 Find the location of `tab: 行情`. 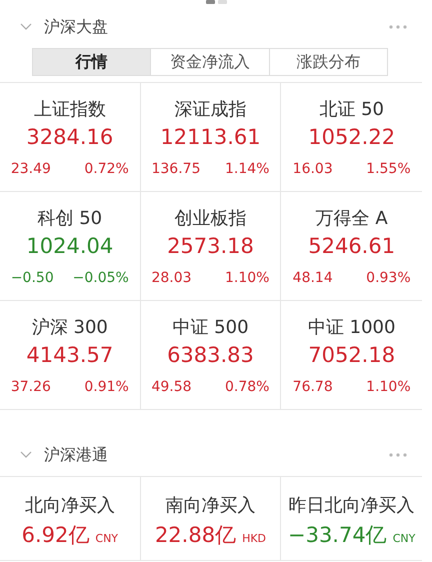

tab: 行情 is located at coordinates (91, 62).